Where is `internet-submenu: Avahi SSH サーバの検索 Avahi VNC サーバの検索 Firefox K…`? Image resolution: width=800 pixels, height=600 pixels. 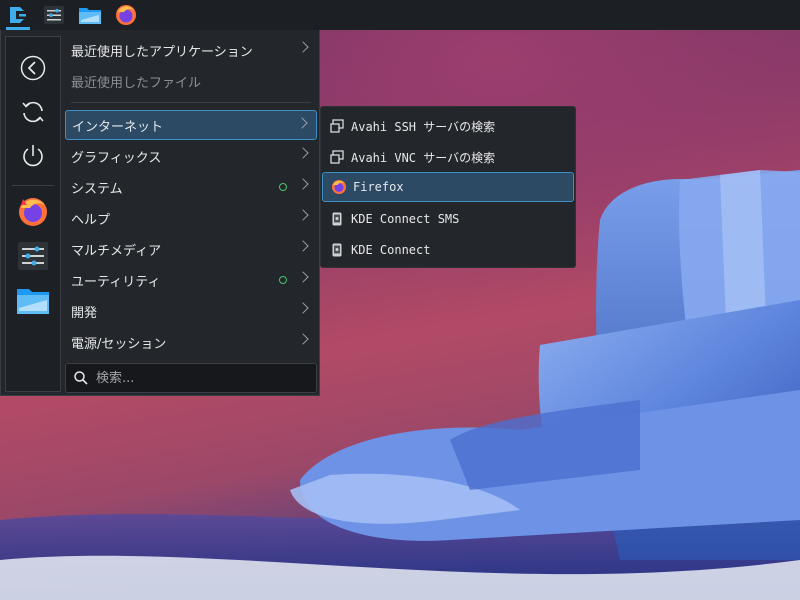
internet-submenu: Avahi SSH サーバの検索 Avahi VNC サーバの検索 Firefox K… is located at coordinates (448, 187).